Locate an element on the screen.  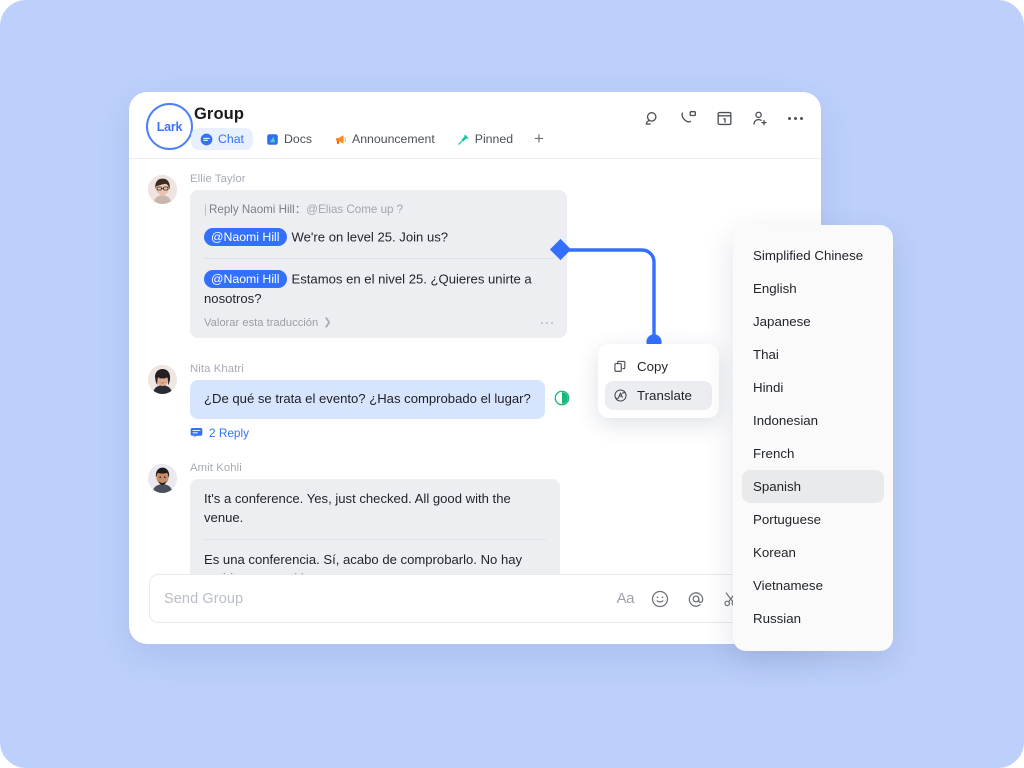
page-title: Group is located at coordinates (219, 114).